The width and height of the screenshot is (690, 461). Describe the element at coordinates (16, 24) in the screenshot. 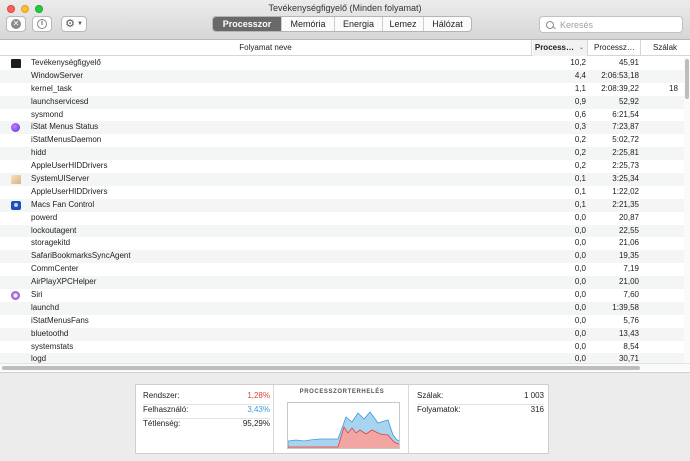

I see `stop-process-button: ✕` at that location.